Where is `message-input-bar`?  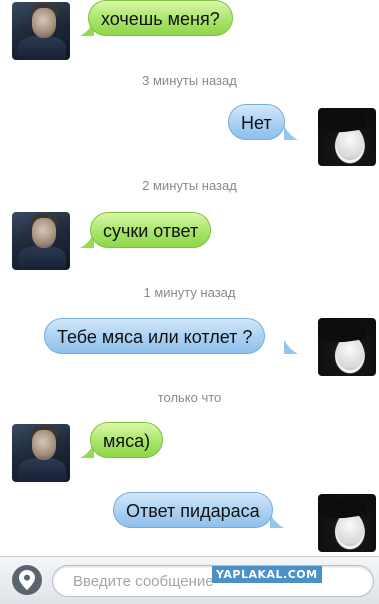
message-input-bar is located at coordinates (189, 580).